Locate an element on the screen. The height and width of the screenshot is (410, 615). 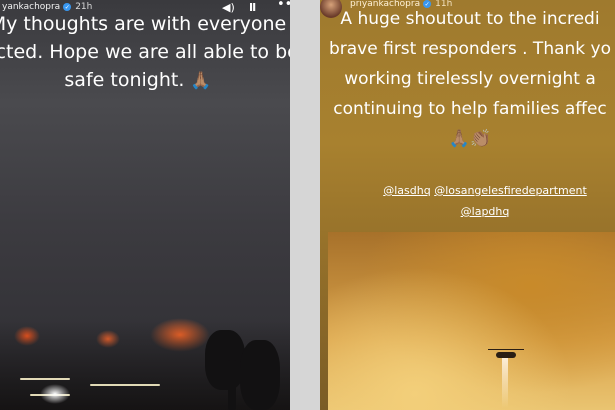
praying-hands-emoji: 🙏🏽 is located at coordinates (201, 81).